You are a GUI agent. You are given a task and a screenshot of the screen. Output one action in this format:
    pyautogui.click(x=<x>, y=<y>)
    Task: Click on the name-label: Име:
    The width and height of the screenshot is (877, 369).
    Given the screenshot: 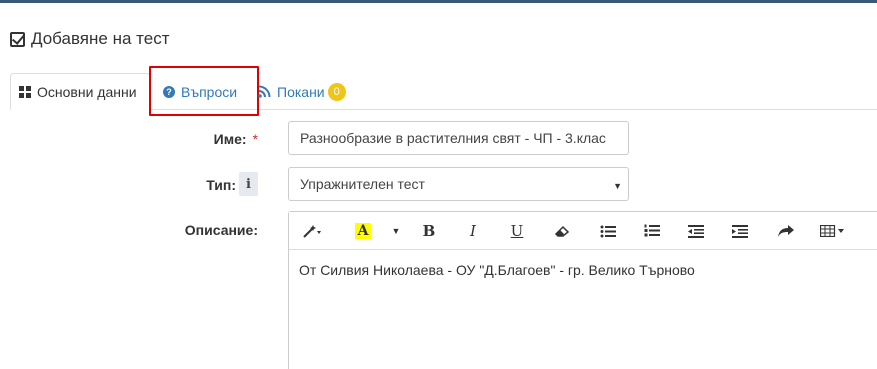 What is the action you would take?
    pyautogui.click(x=230, y=139)
    